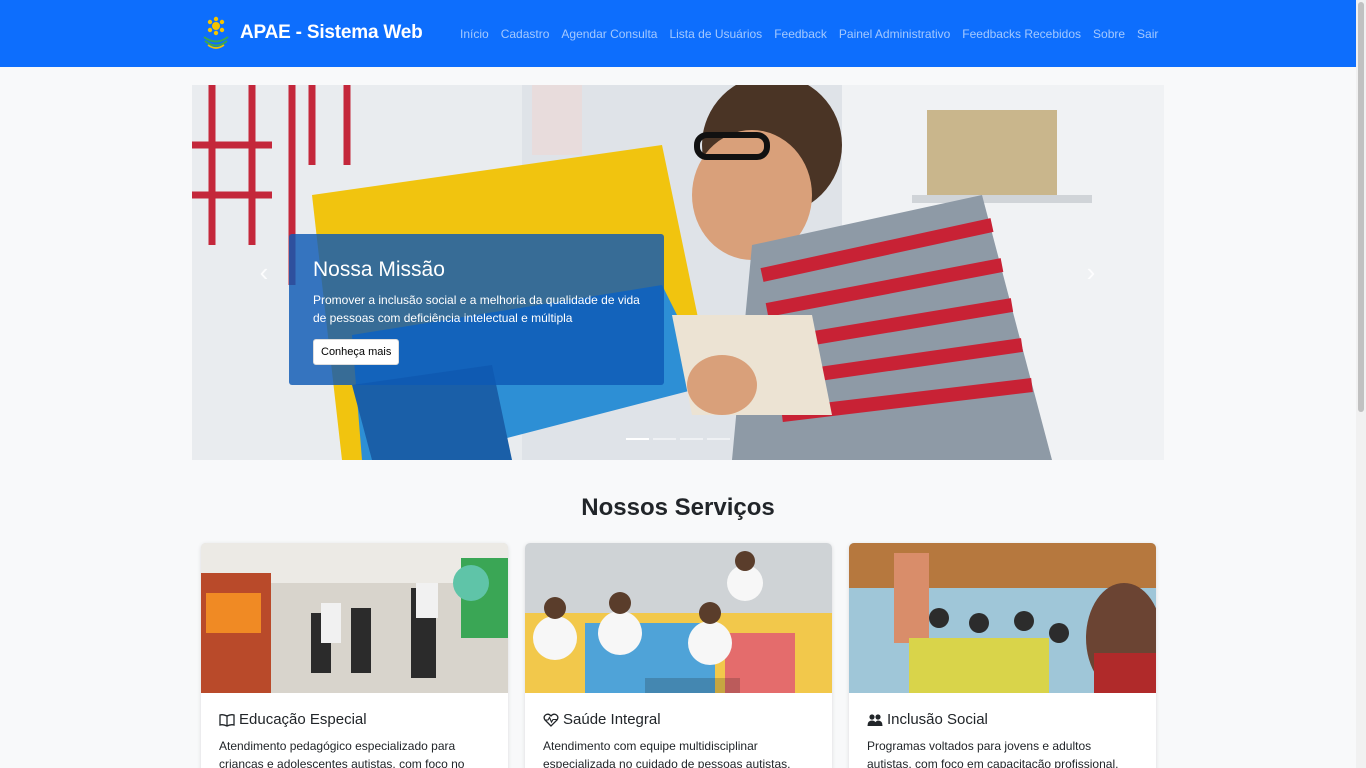 This screenshot has width=1366, height=768. I want to click on carousel-next-button: ›, so click(1091, 272).